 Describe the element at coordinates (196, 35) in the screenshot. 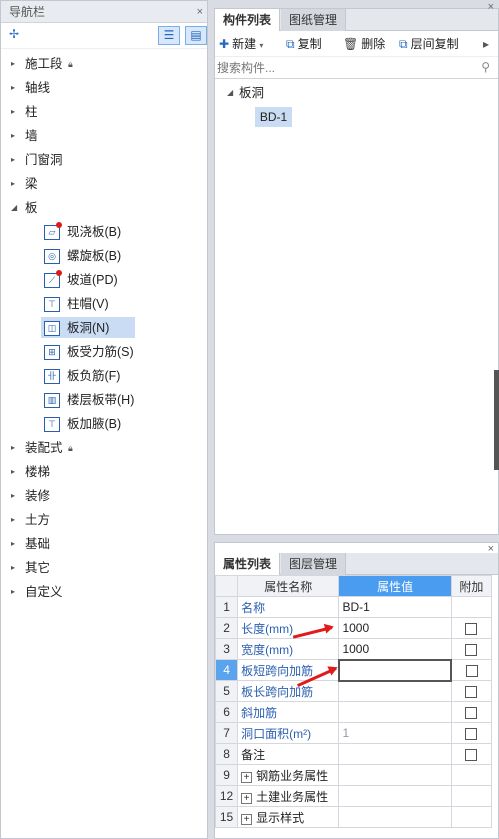

I see `detail-view-icon: ▤` at that location.